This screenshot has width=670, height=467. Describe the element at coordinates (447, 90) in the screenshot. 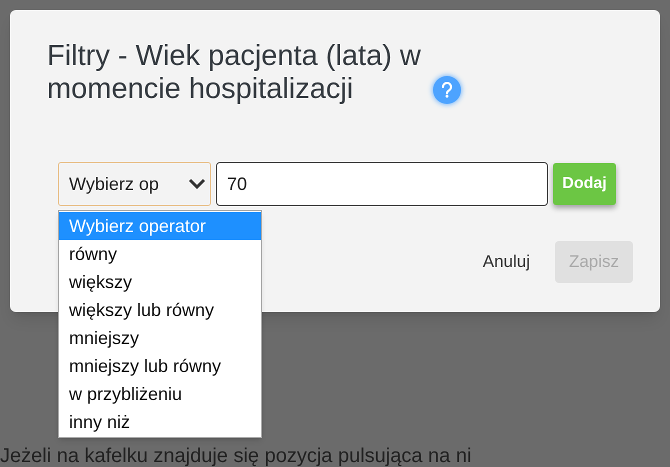

I see `help-icon` at that location.